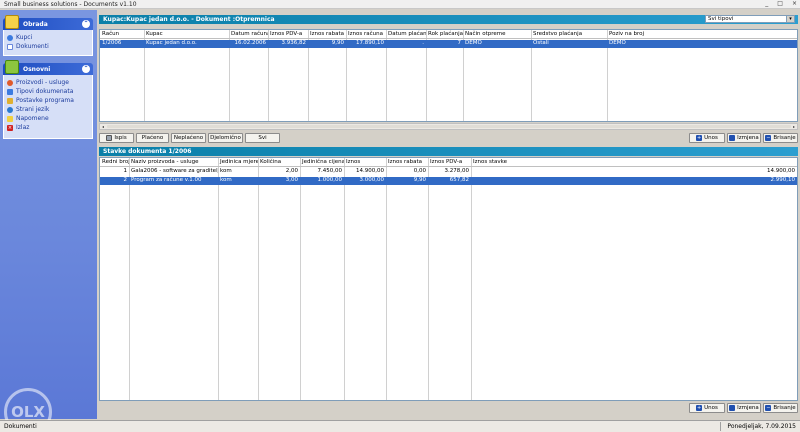 This screenshot has width=800, height=432. Describe the element at coordinates (28, 109) in the screenshot. I see `sidebar-item-strani-jezik: Strani jezik` at that location.